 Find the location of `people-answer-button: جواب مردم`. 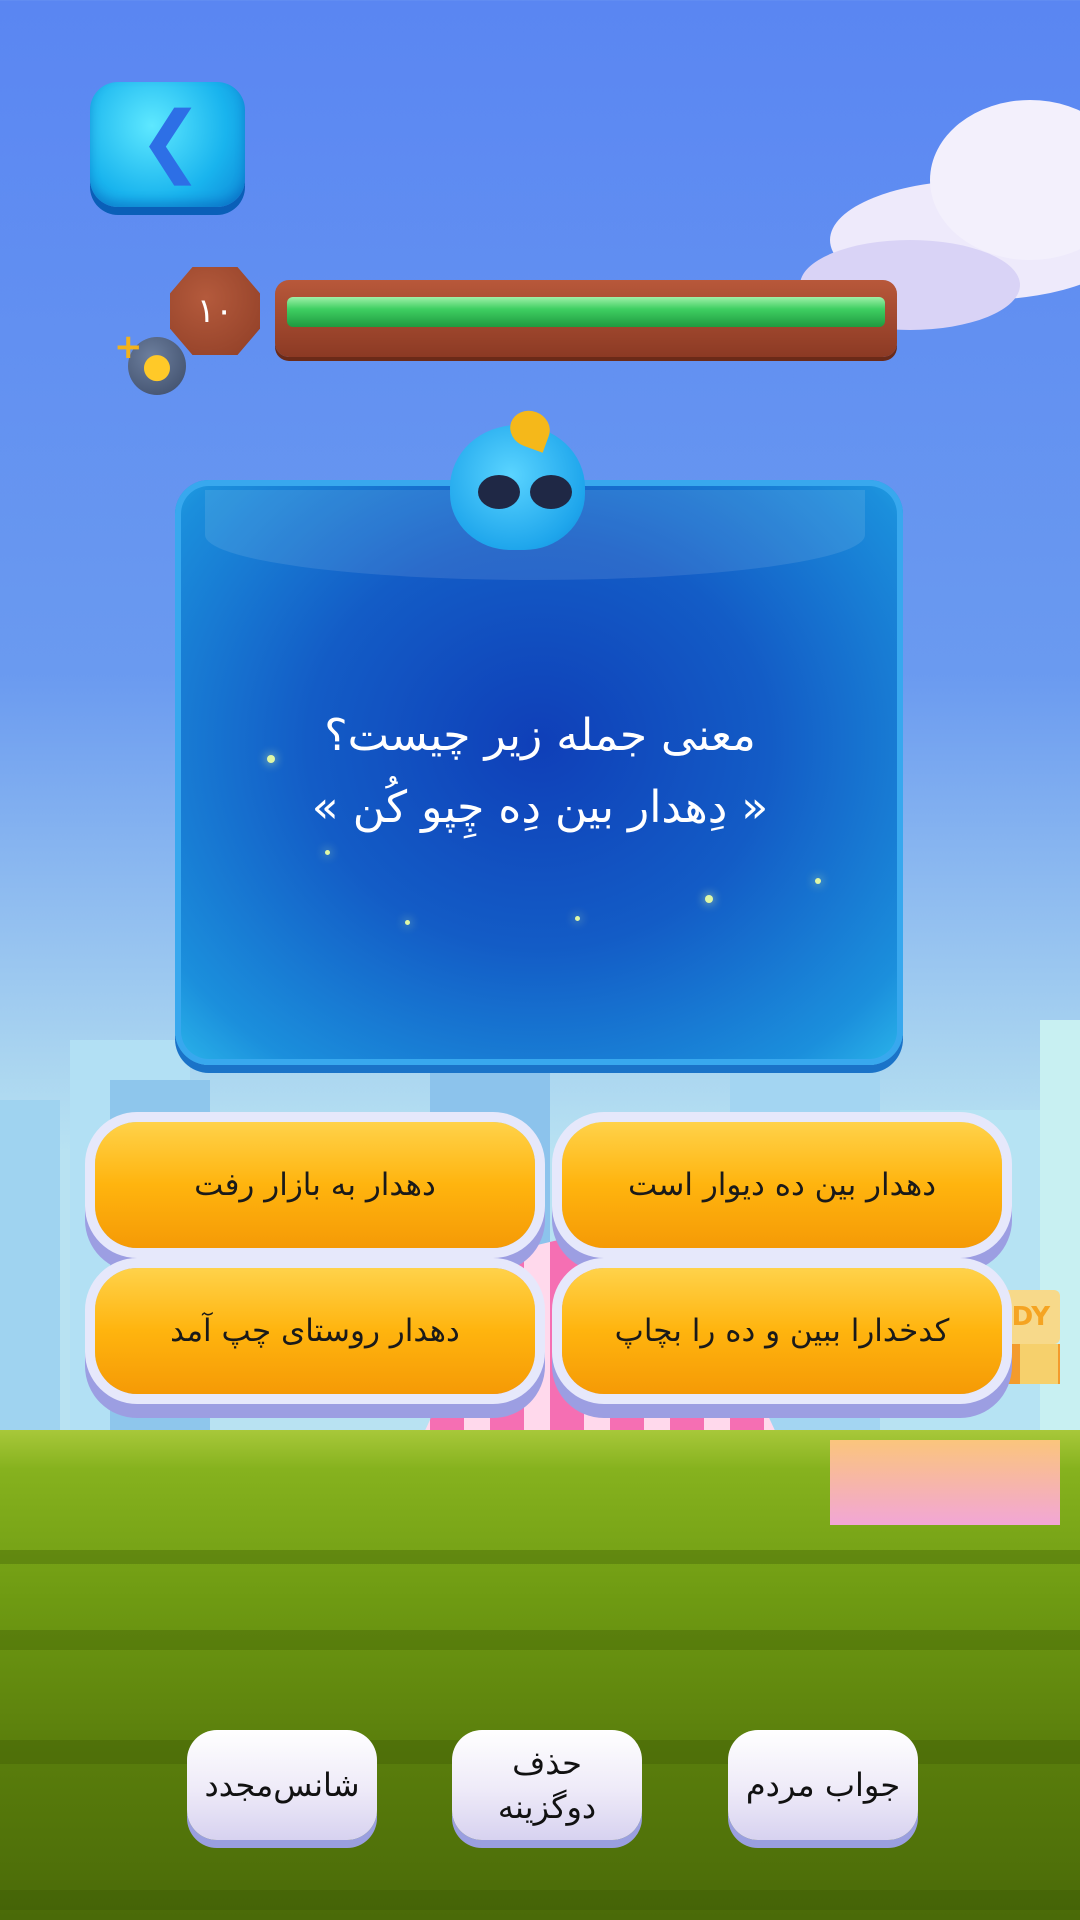

people-answer-button: جواب مردم is located at coordinates (823, 1785).